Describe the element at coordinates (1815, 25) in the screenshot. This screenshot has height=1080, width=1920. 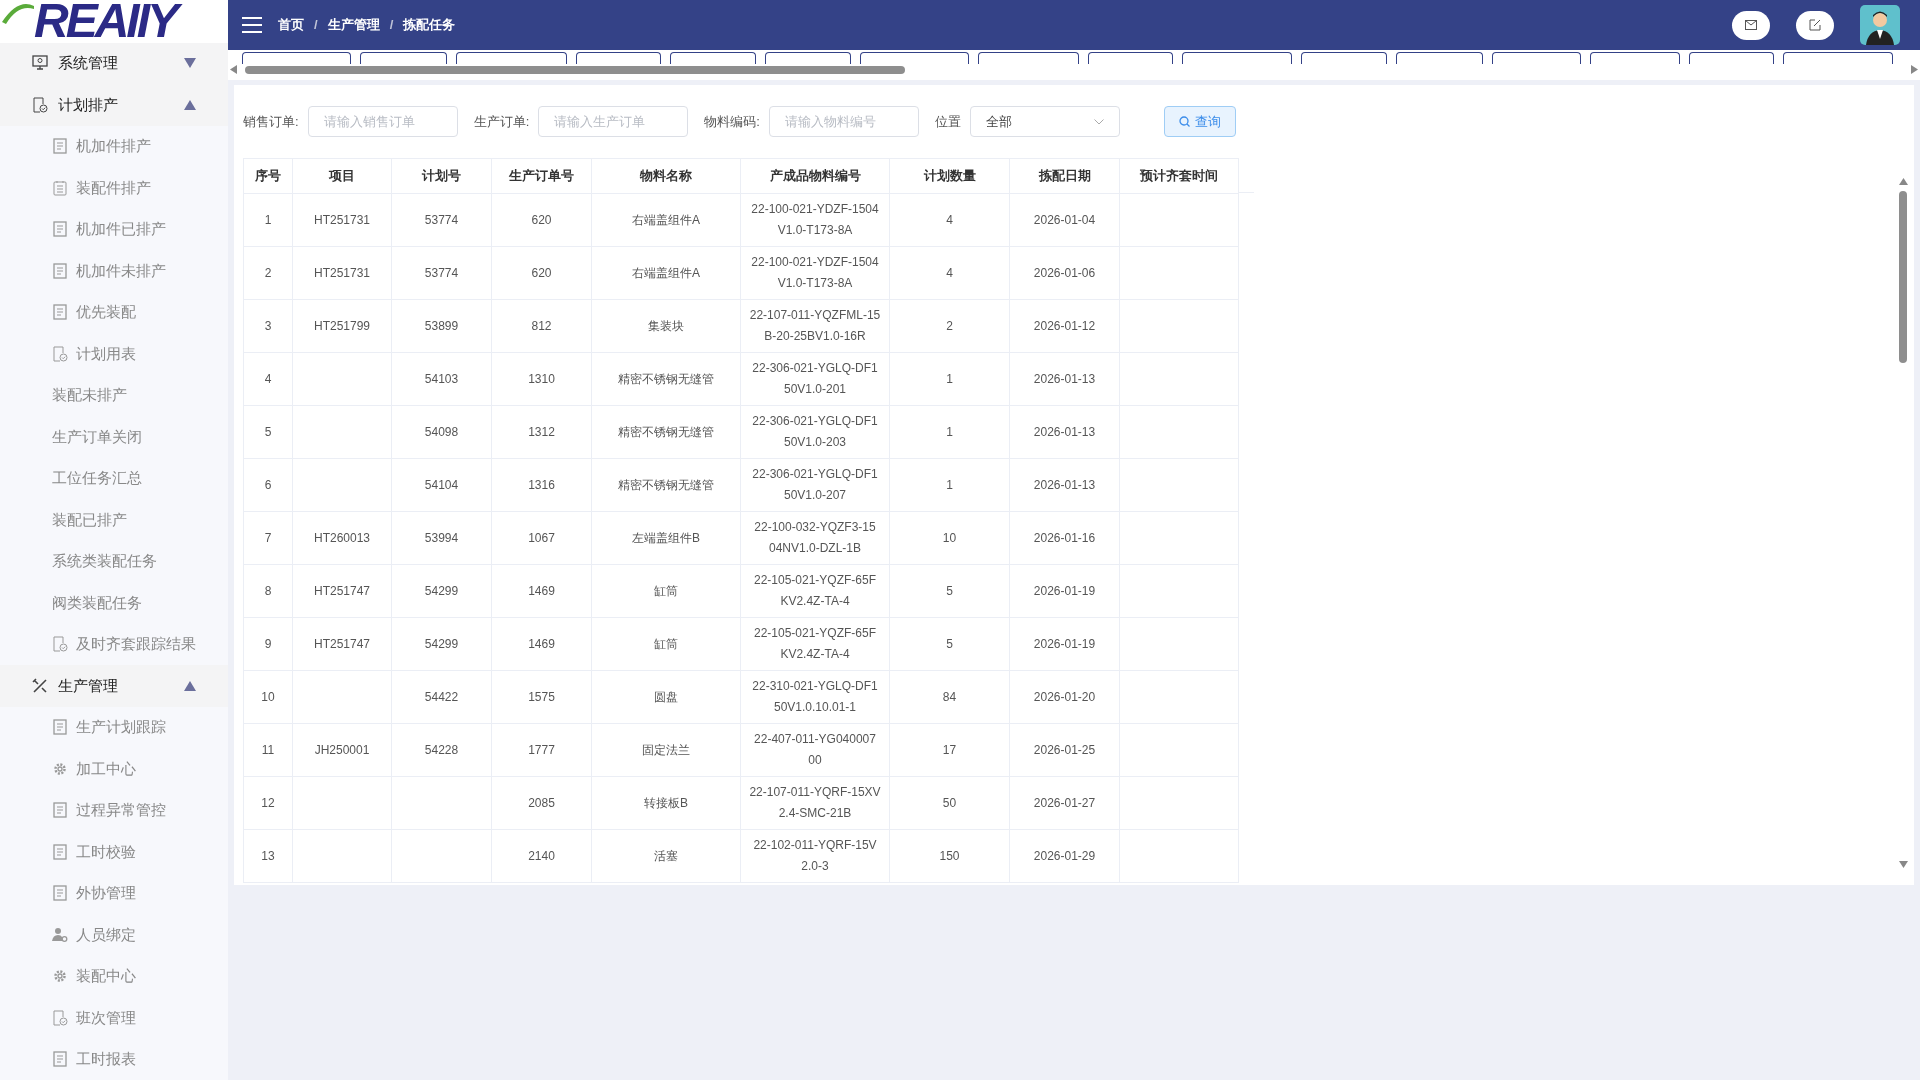
I see `edit-button` at that location.